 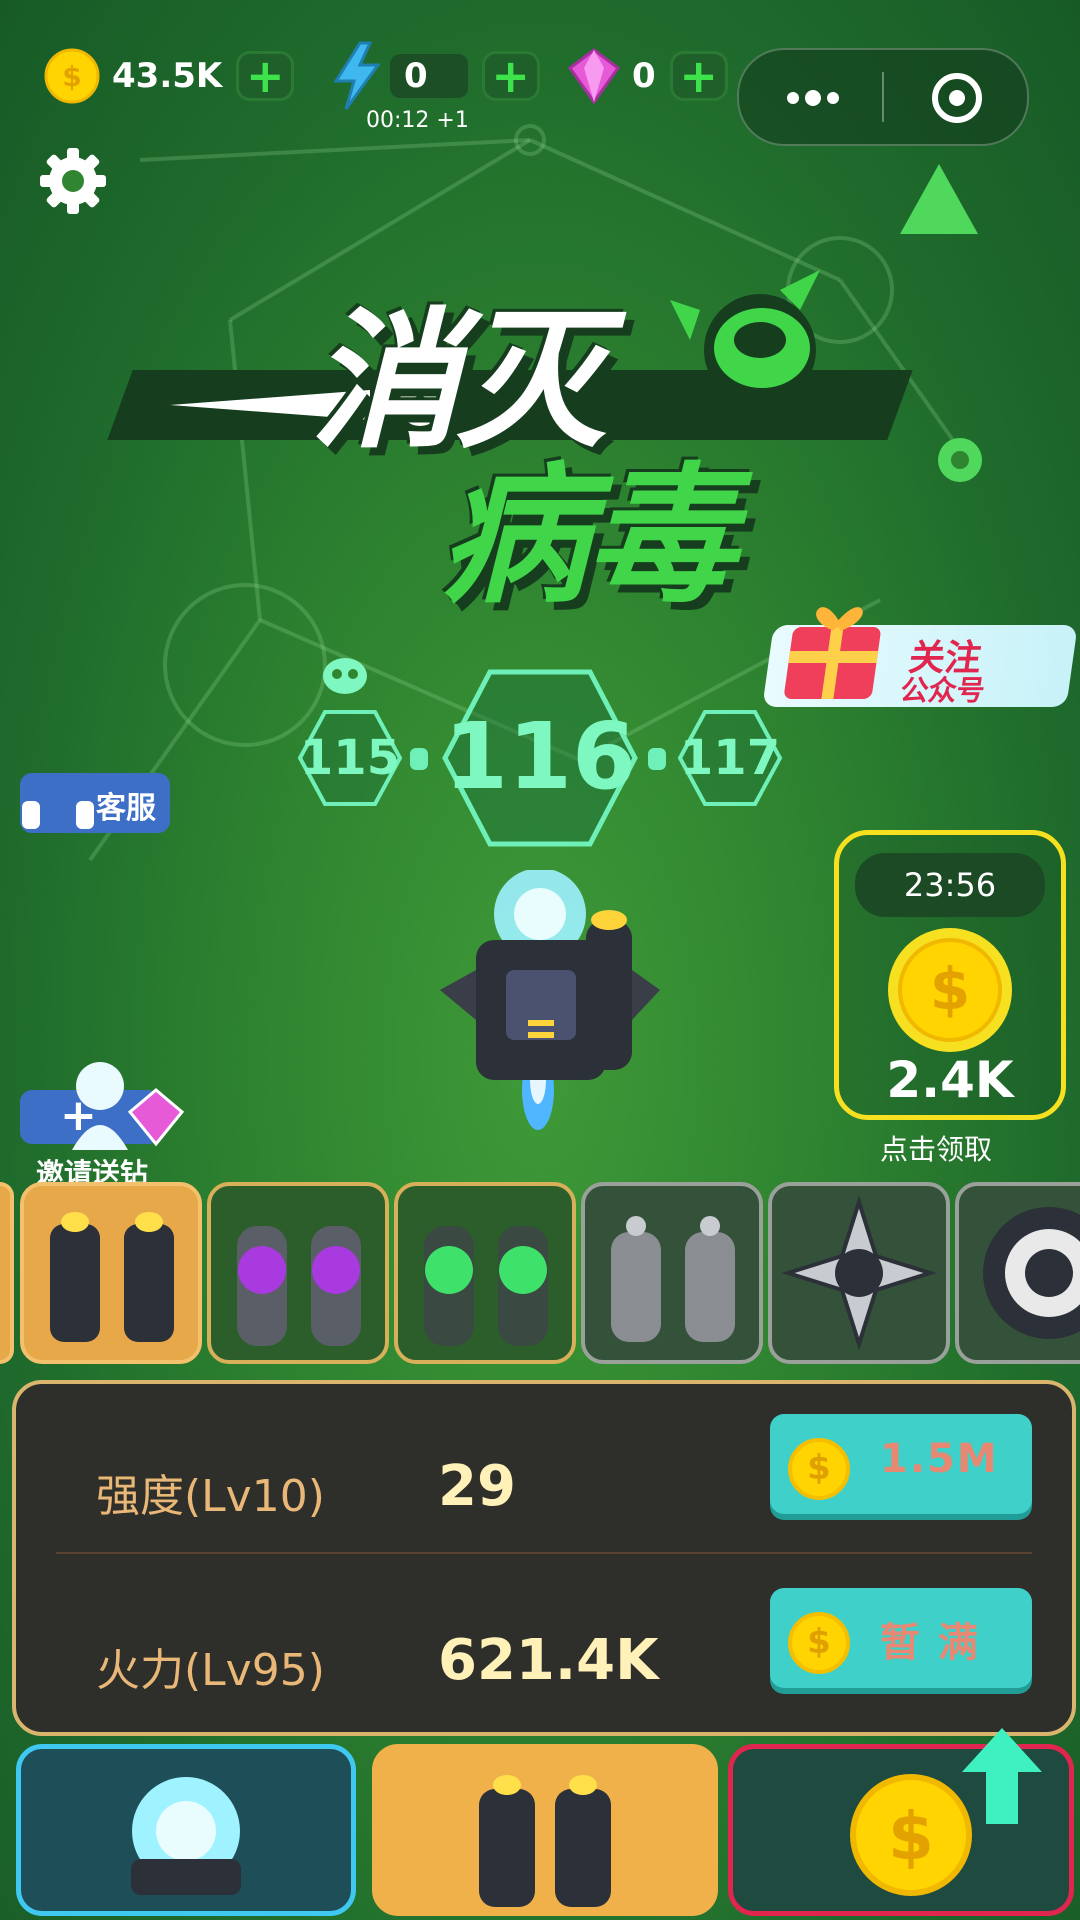 What do you see at coordinates (73, 181) in the screenshot?
I see `gear-icon` at bounding box center [73, 181].